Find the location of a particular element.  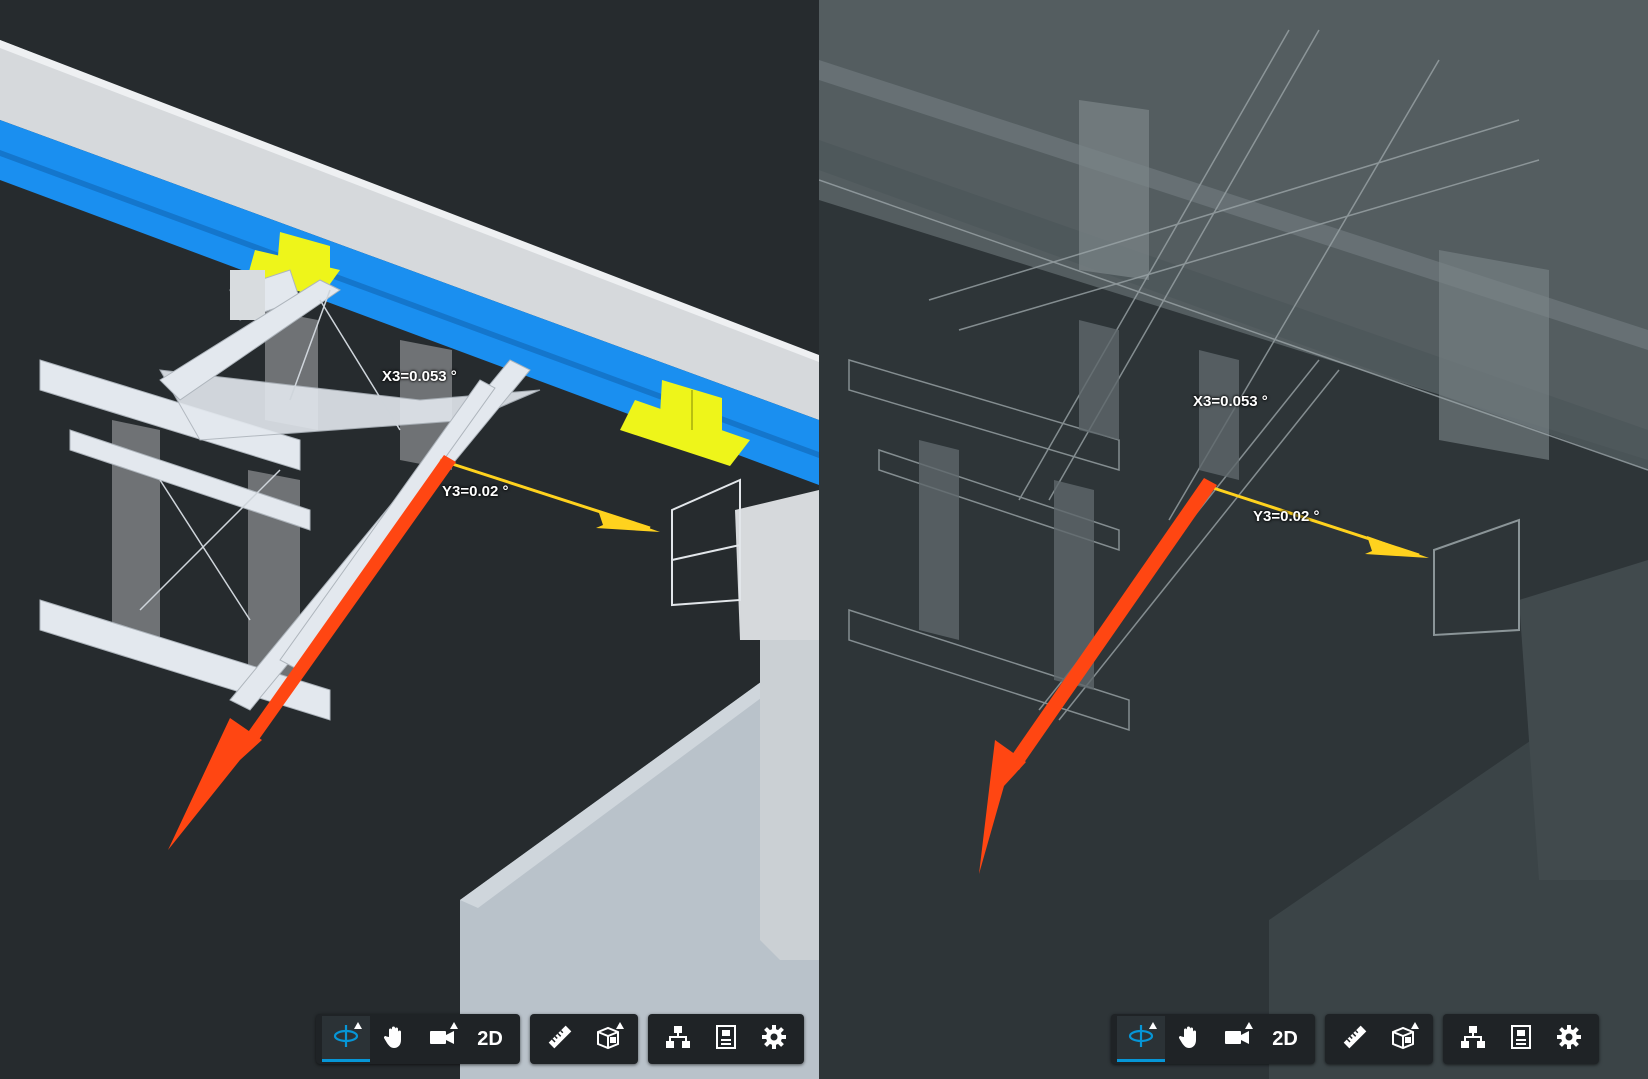

left-navigation-toolbar: 2D is located at coordinates (560, 1039).